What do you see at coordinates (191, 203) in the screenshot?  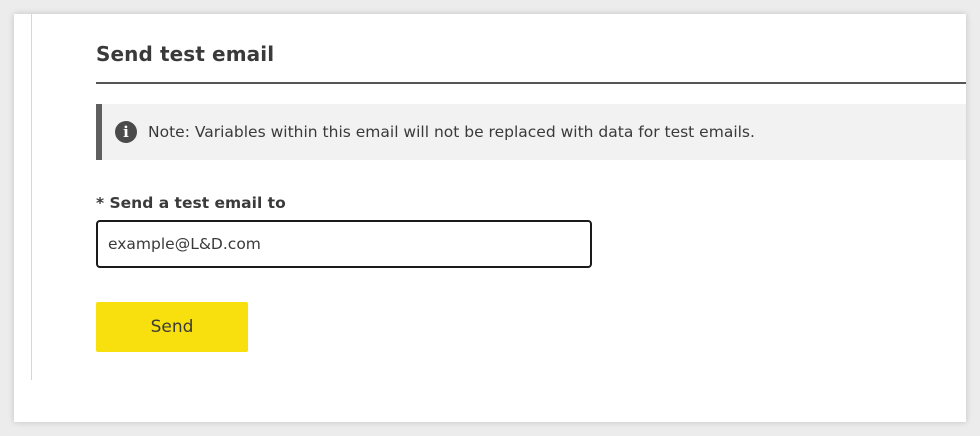 I see `email-field-label: * Send a test email to` at bounding box center [191, 203].